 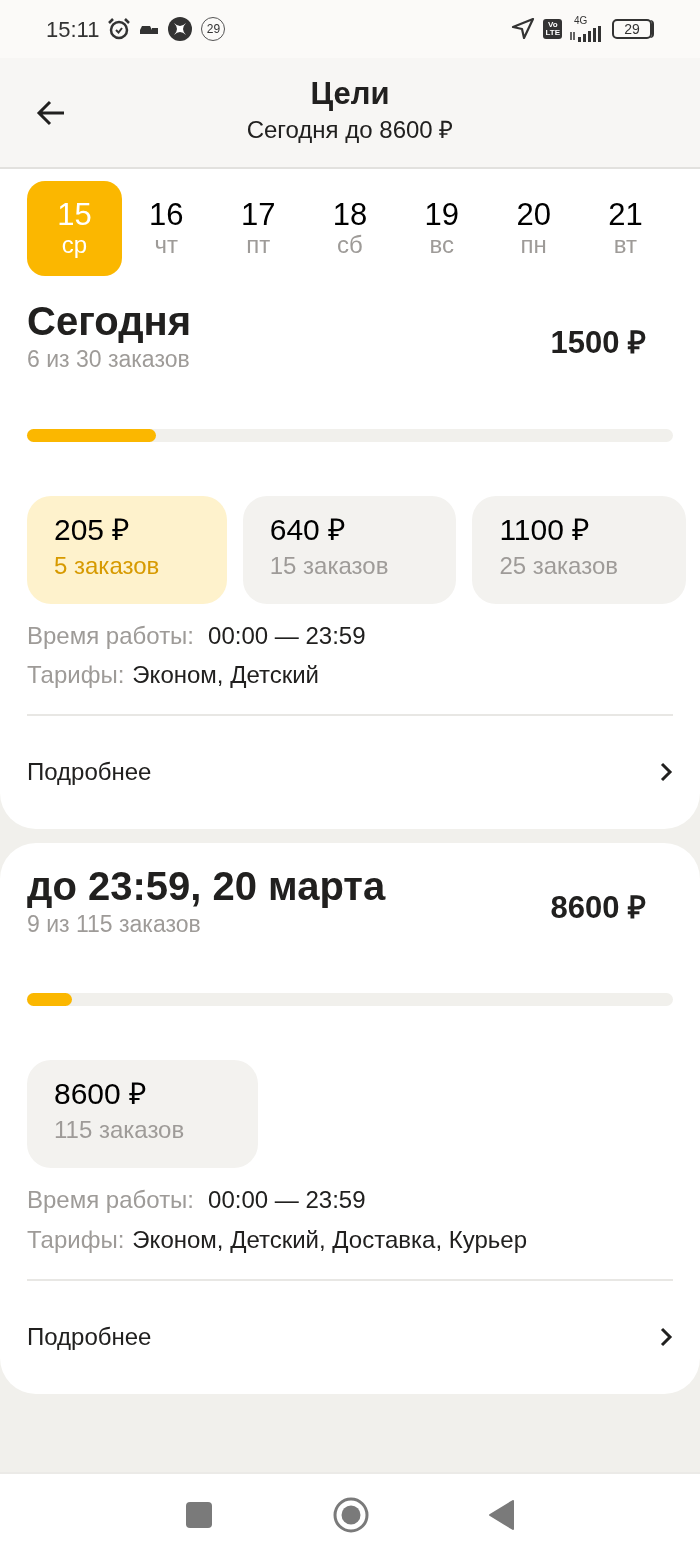 What do you see at coordinates (73, 29) in the screenshot?
I see `clock-time: 15:11` at bounding box center [73, 29].